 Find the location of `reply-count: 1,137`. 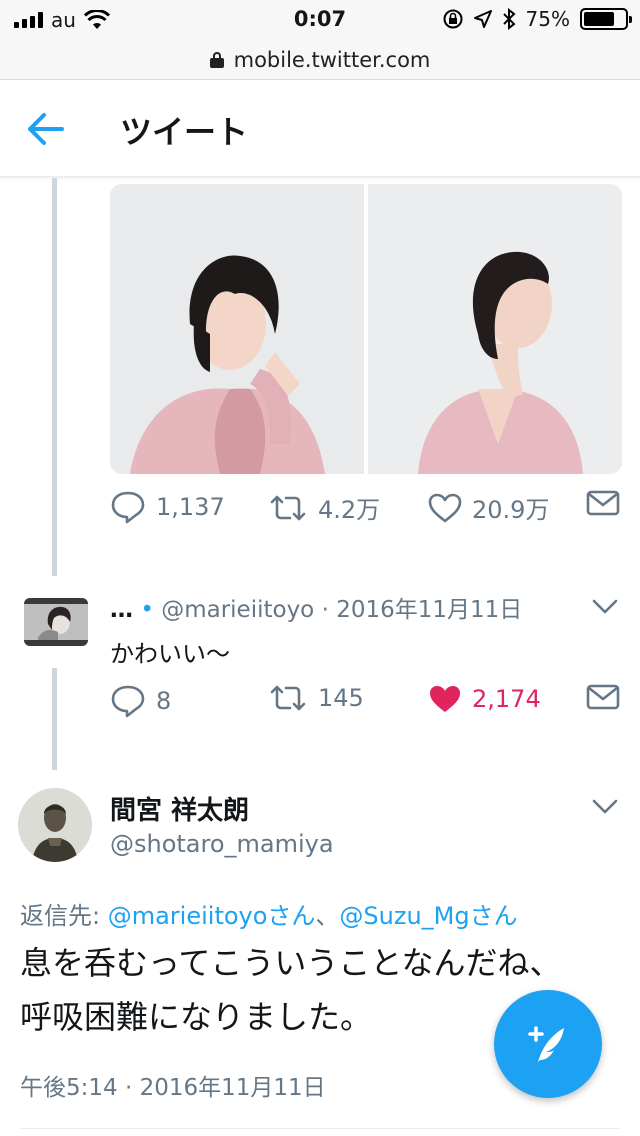

reply-count: 1,137 is located at coordinates (190, 507).